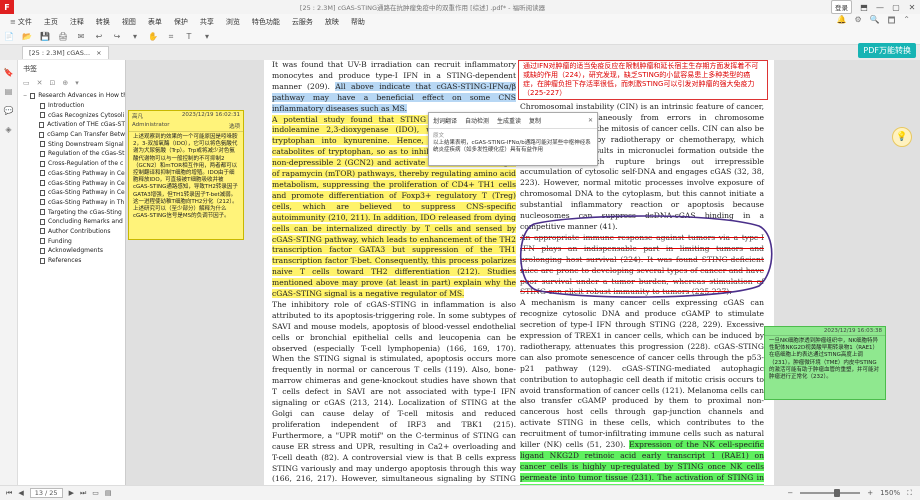 This screenshot has width=920, height=500. Describe the element at coordinates (71, 232) in the screenshot. I see `bookmark-item: Author Contributions` at that location.